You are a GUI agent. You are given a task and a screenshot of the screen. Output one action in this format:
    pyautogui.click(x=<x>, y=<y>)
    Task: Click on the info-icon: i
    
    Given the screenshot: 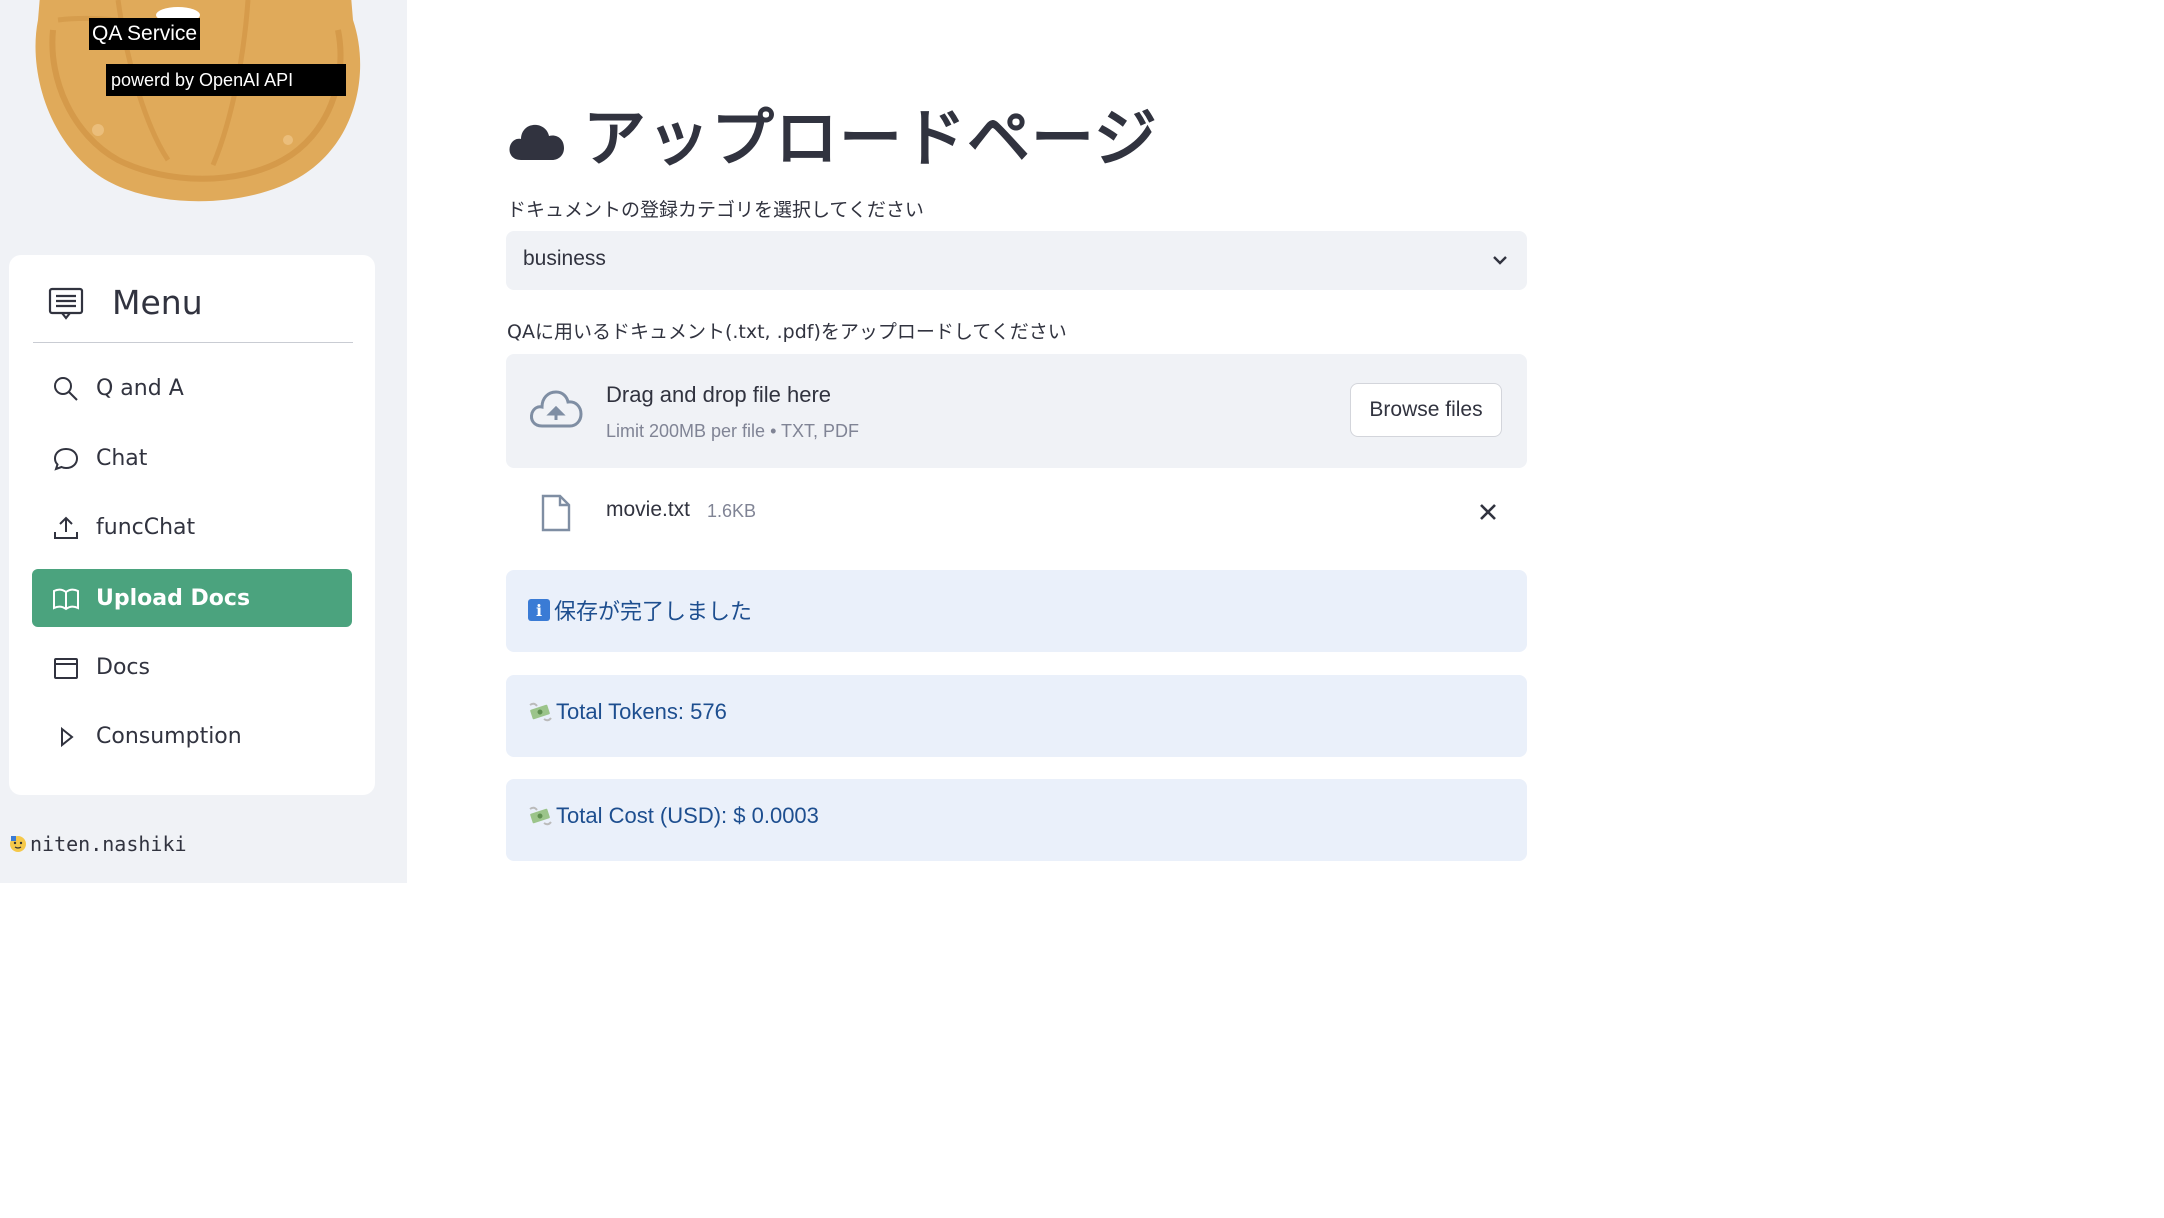 What is the action you would take?
    pyautogui.click(x=539, y=610)
    